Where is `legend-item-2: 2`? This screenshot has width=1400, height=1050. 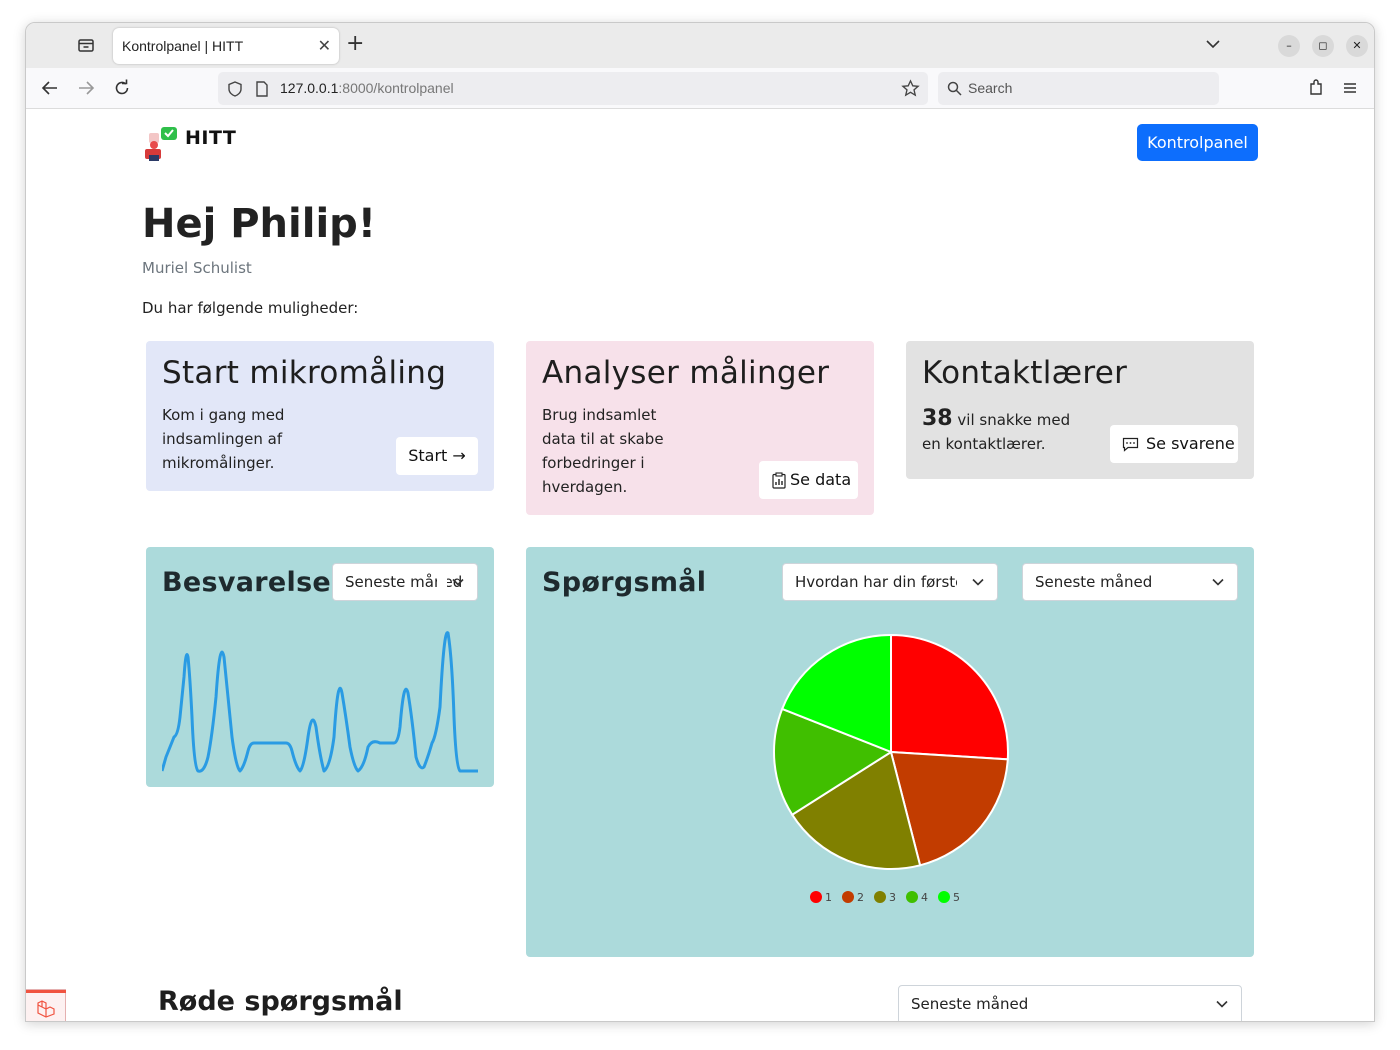
legend-item-2: 2 is located at coordinates (853, 897).